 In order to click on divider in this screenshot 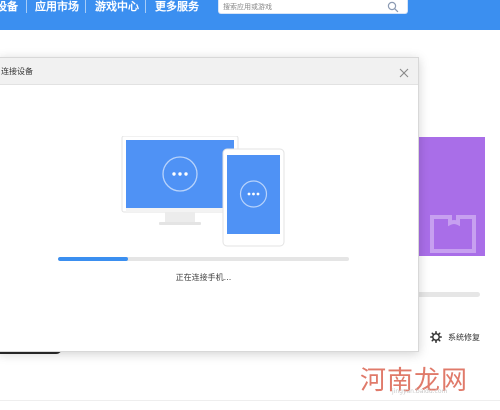, I will do `click(250, 400)`.